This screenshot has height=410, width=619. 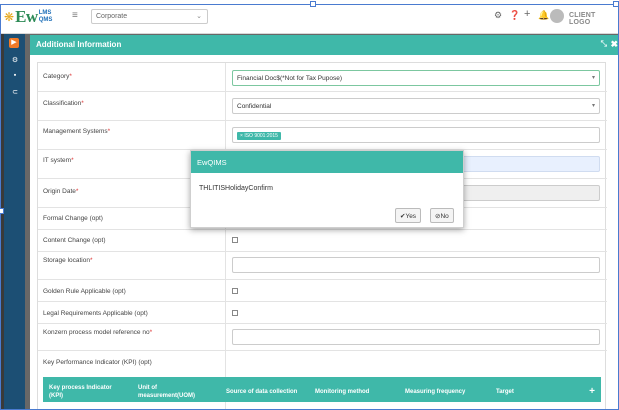 I want to click on formal-change-label: Formal Change (opt), so click(x=73, y=218).